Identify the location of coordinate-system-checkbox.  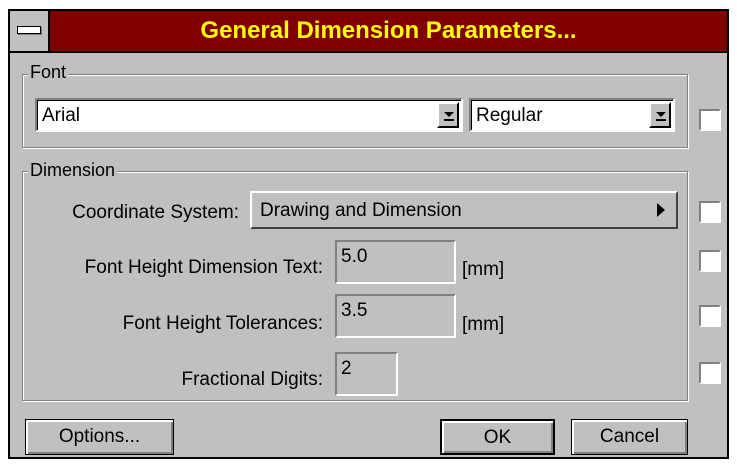
(710, 212).